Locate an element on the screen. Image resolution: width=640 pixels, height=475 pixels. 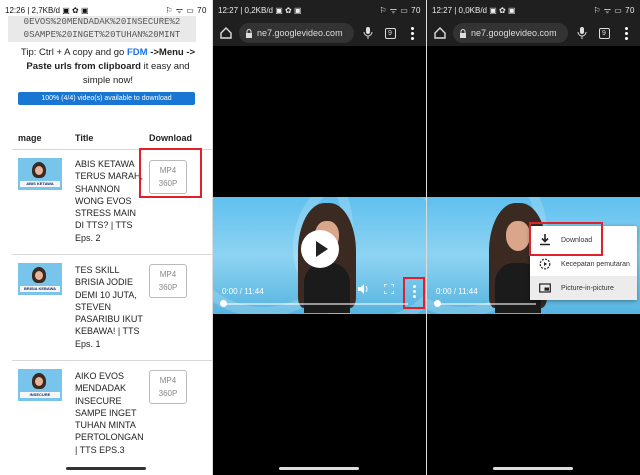
video-thumbnail: BRISIA KEBAWA is located at coordinates (40, 279).